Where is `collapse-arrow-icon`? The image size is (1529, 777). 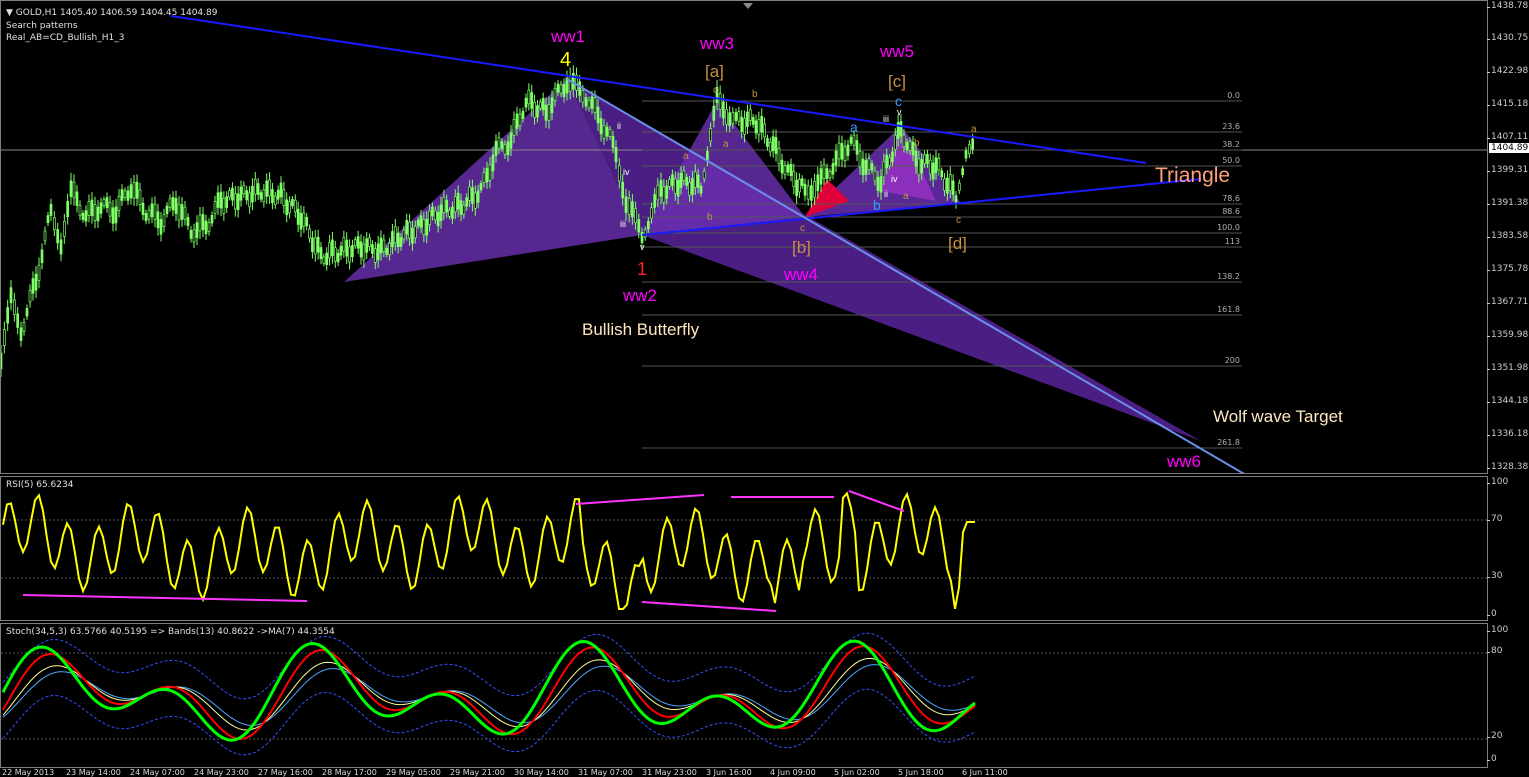 collapse-arrow-icon is located at coordinates (748, 6).